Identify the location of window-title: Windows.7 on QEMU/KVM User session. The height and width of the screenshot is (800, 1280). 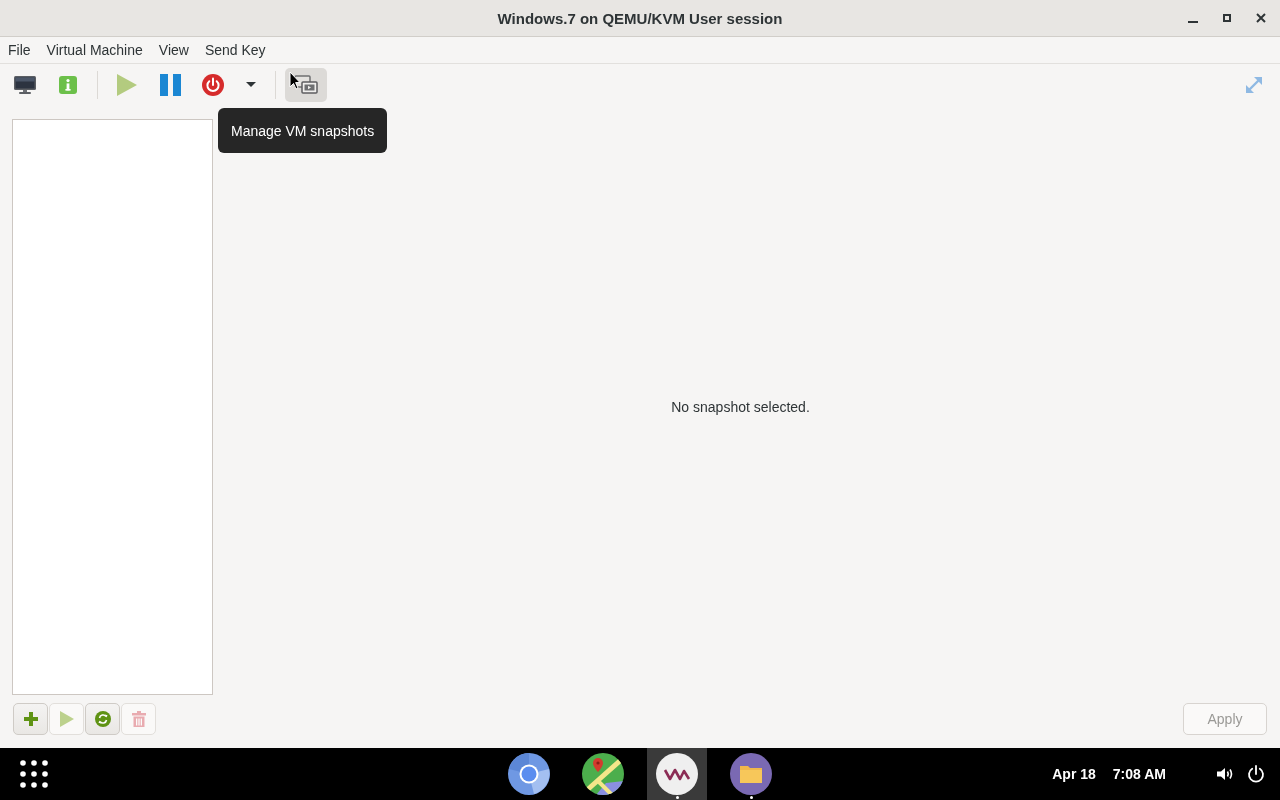
(640, 18).